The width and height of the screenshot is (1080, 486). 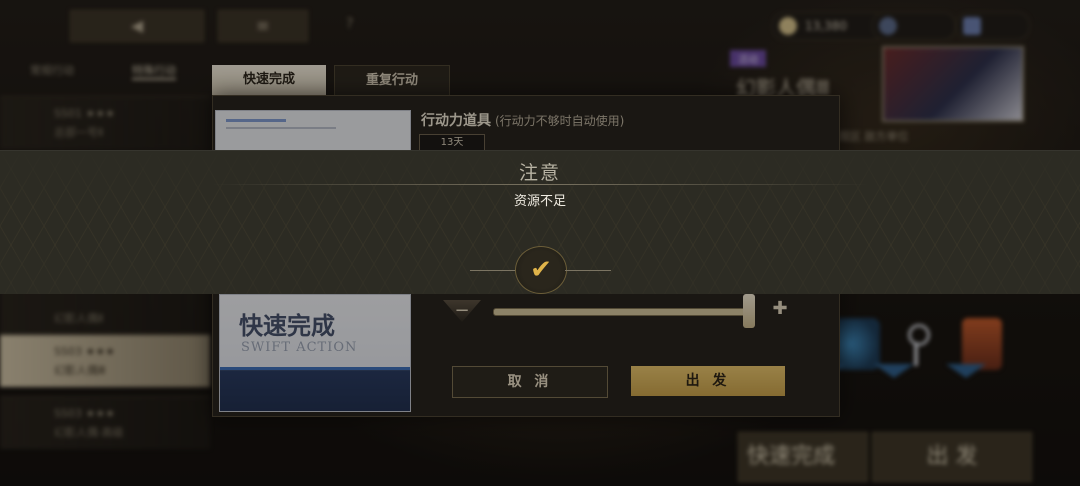 I want to click on notice-message: 资源不足, so click(x=539, y=201).